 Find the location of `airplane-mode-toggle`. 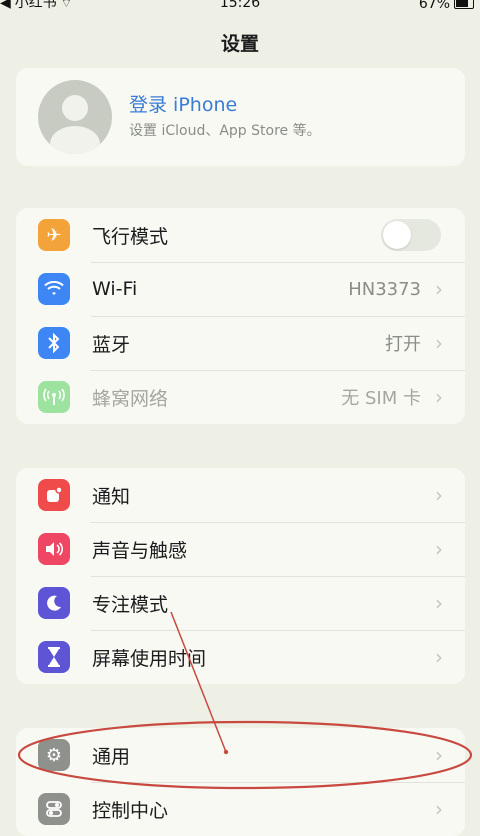

airplane-mode-toggle is located at coordinates (411, 235).